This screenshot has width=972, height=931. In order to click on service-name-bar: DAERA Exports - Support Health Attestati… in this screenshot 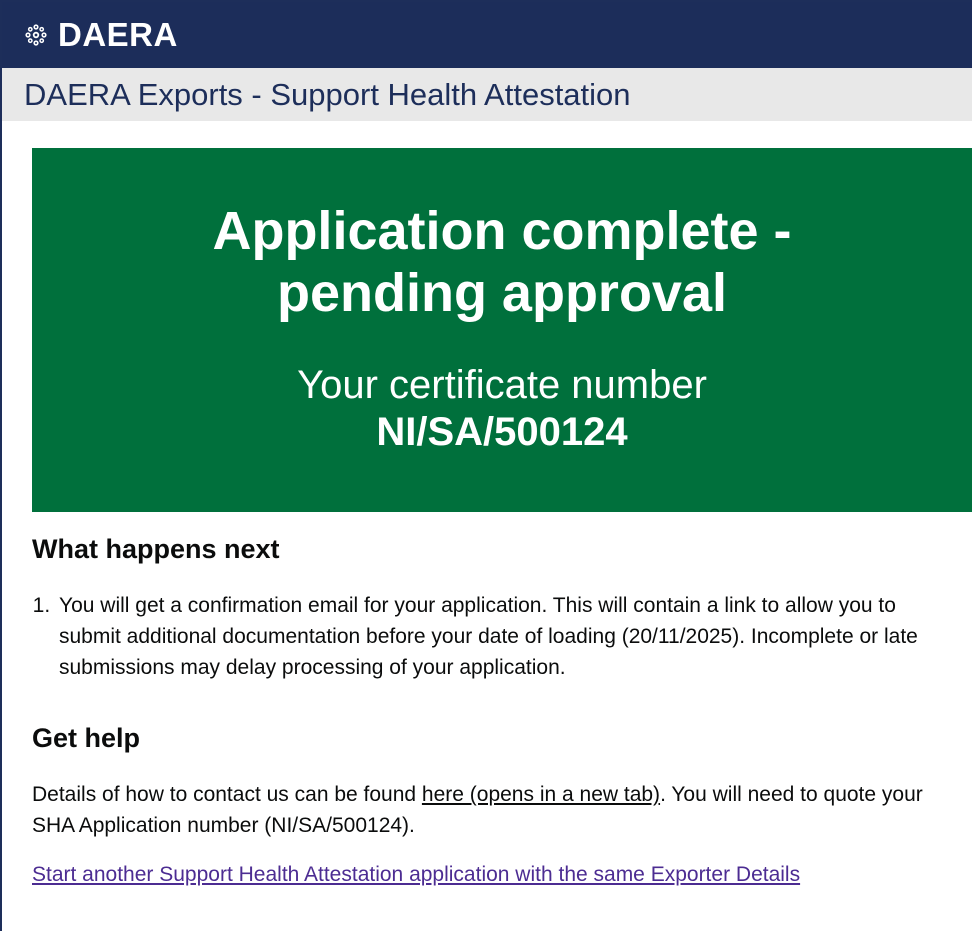, I will do `click(487, 94)`.